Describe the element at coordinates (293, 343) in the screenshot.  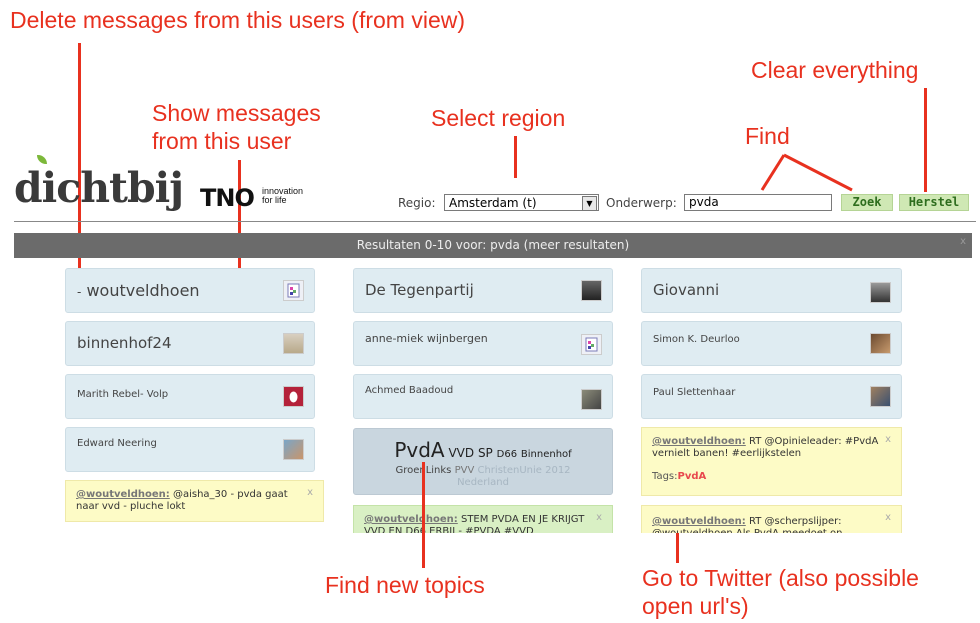
I see `building-photo-icon` at that location.